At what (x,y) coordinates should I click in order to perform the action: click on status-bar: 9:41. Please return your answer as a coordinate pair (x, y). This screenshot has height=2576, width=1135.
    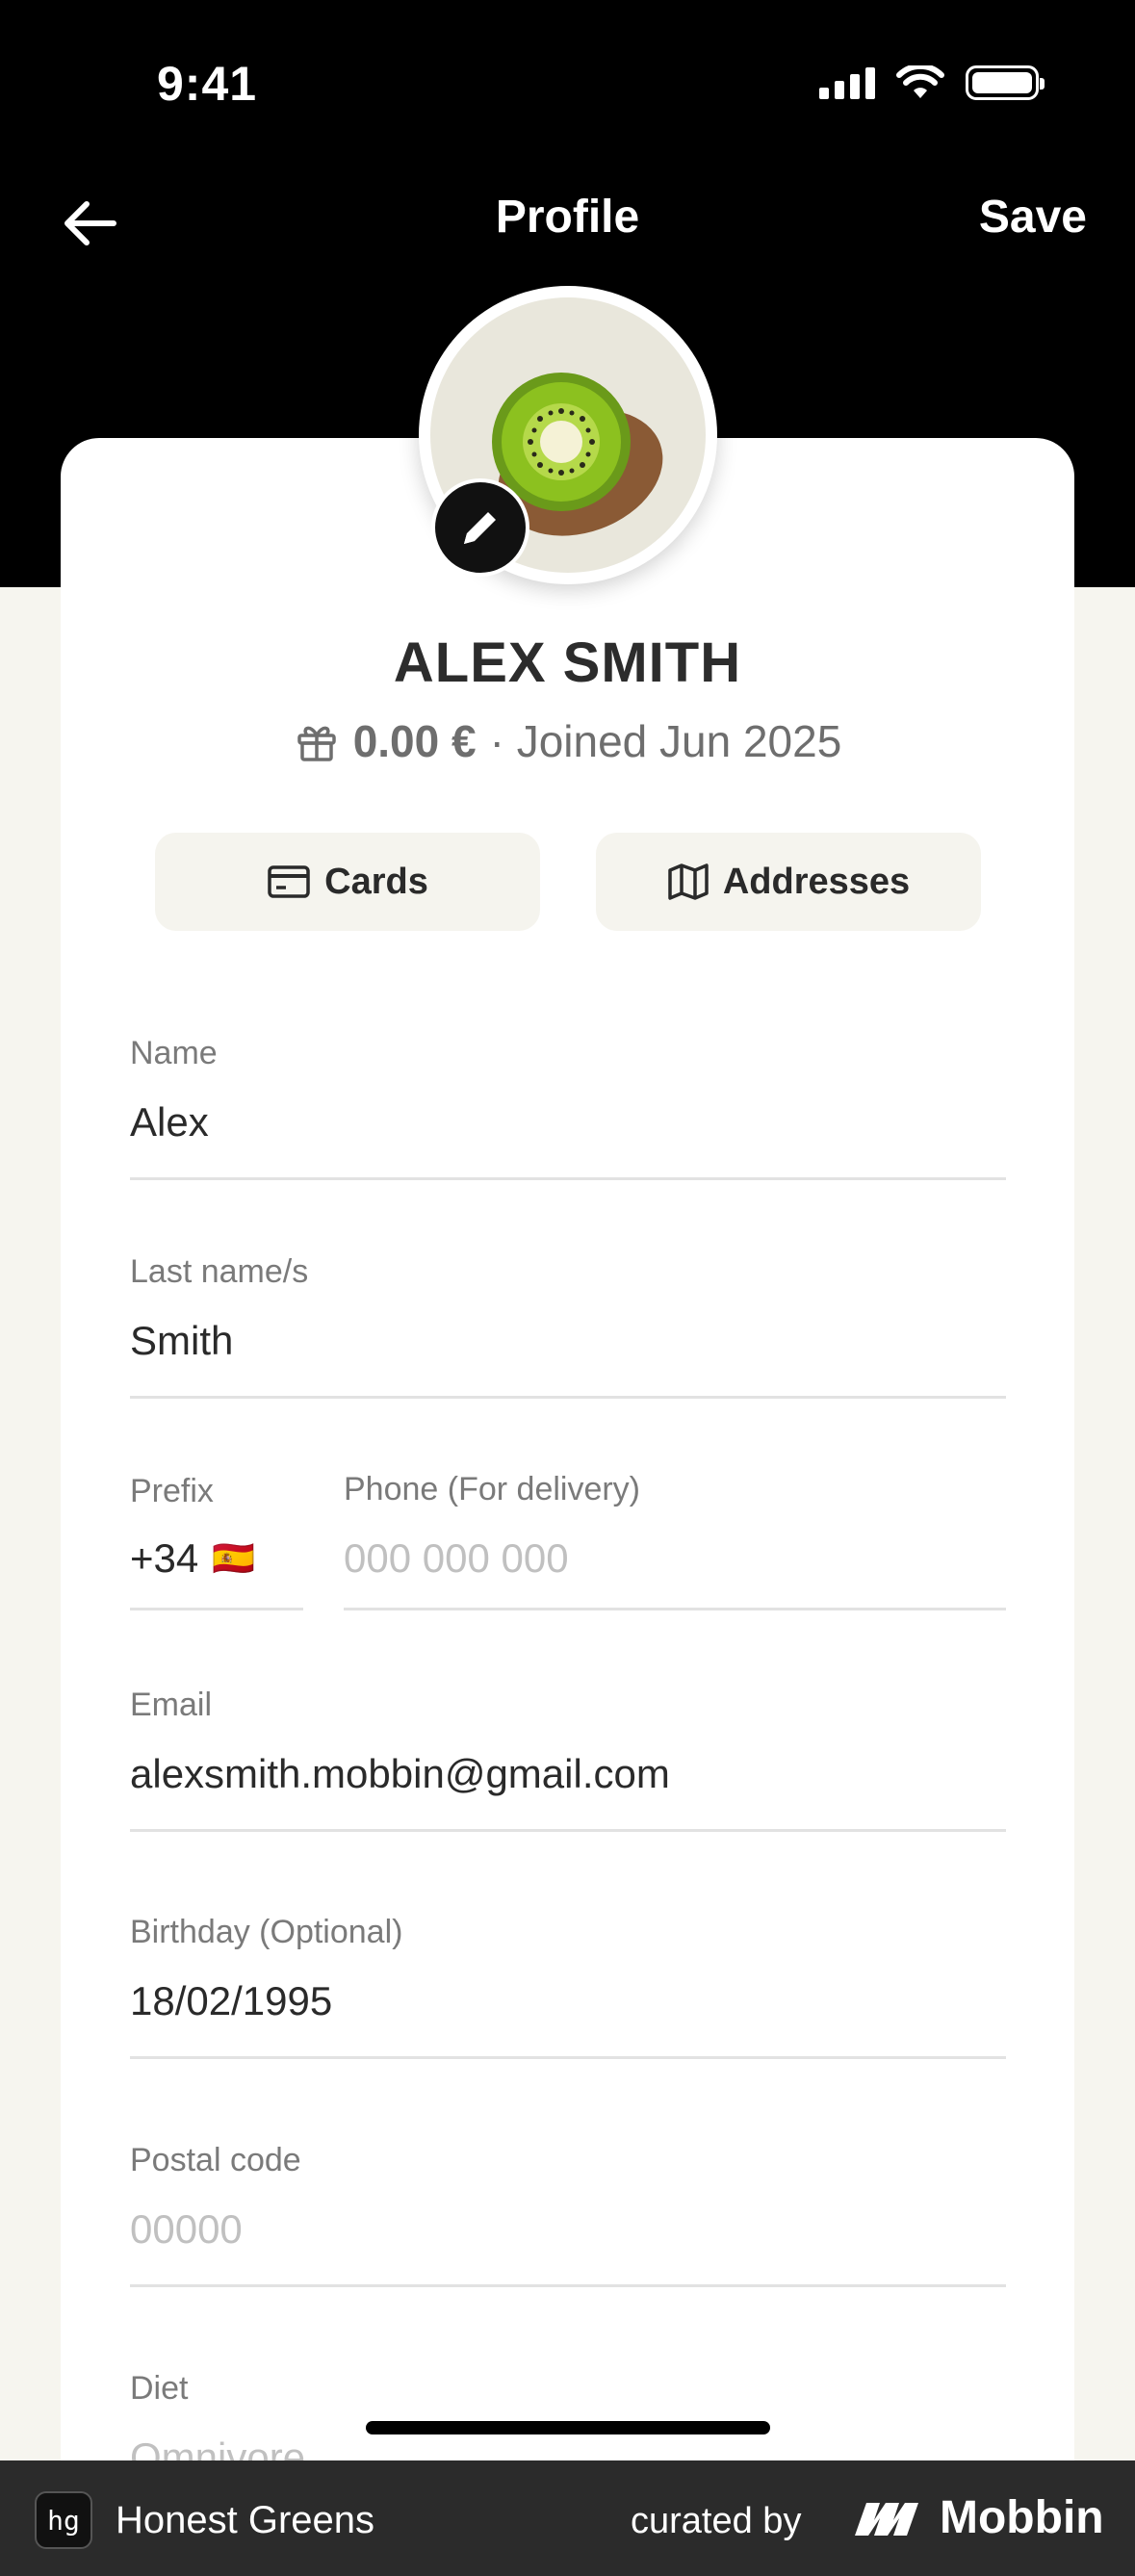
    Looking at the image, I should click on (567, 82).